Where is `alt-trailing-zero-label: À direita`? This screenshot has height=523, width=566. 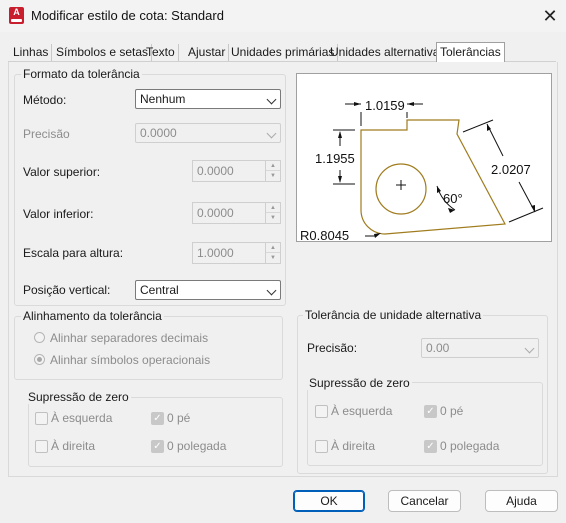 alt-trailing-zero-label: À direita is located at coordinates (353, 446).